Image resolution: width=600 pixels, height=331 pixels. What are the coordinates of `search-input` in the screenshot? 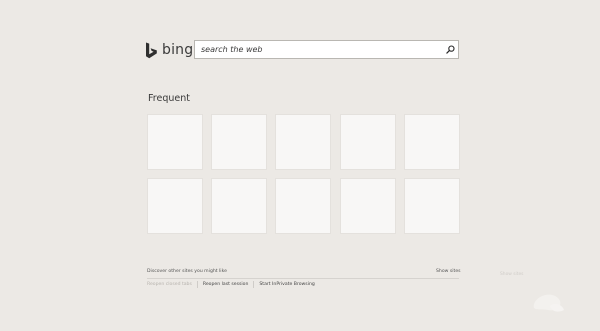 It's located at (318, 49).